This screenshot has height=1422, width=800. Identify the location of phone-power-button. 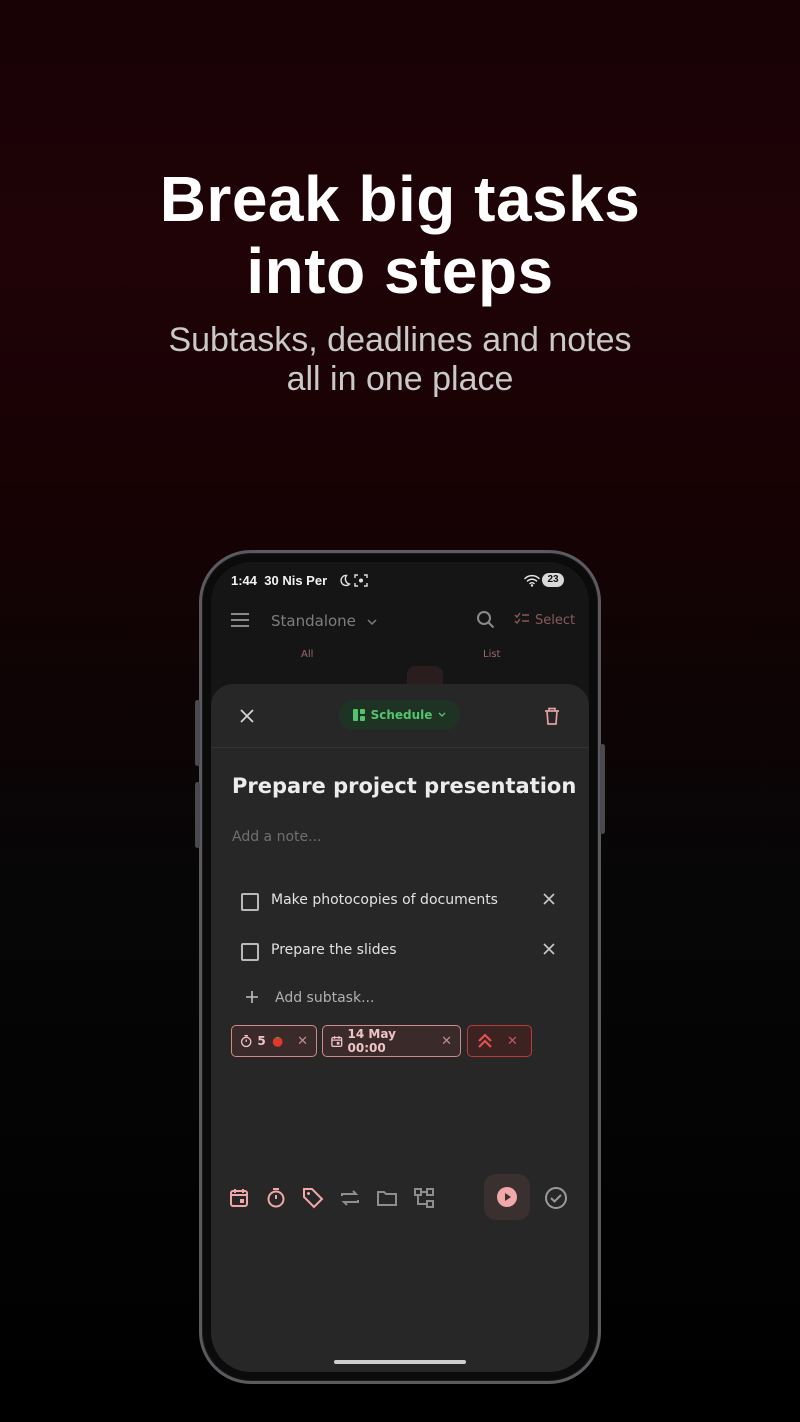
(602, 789).